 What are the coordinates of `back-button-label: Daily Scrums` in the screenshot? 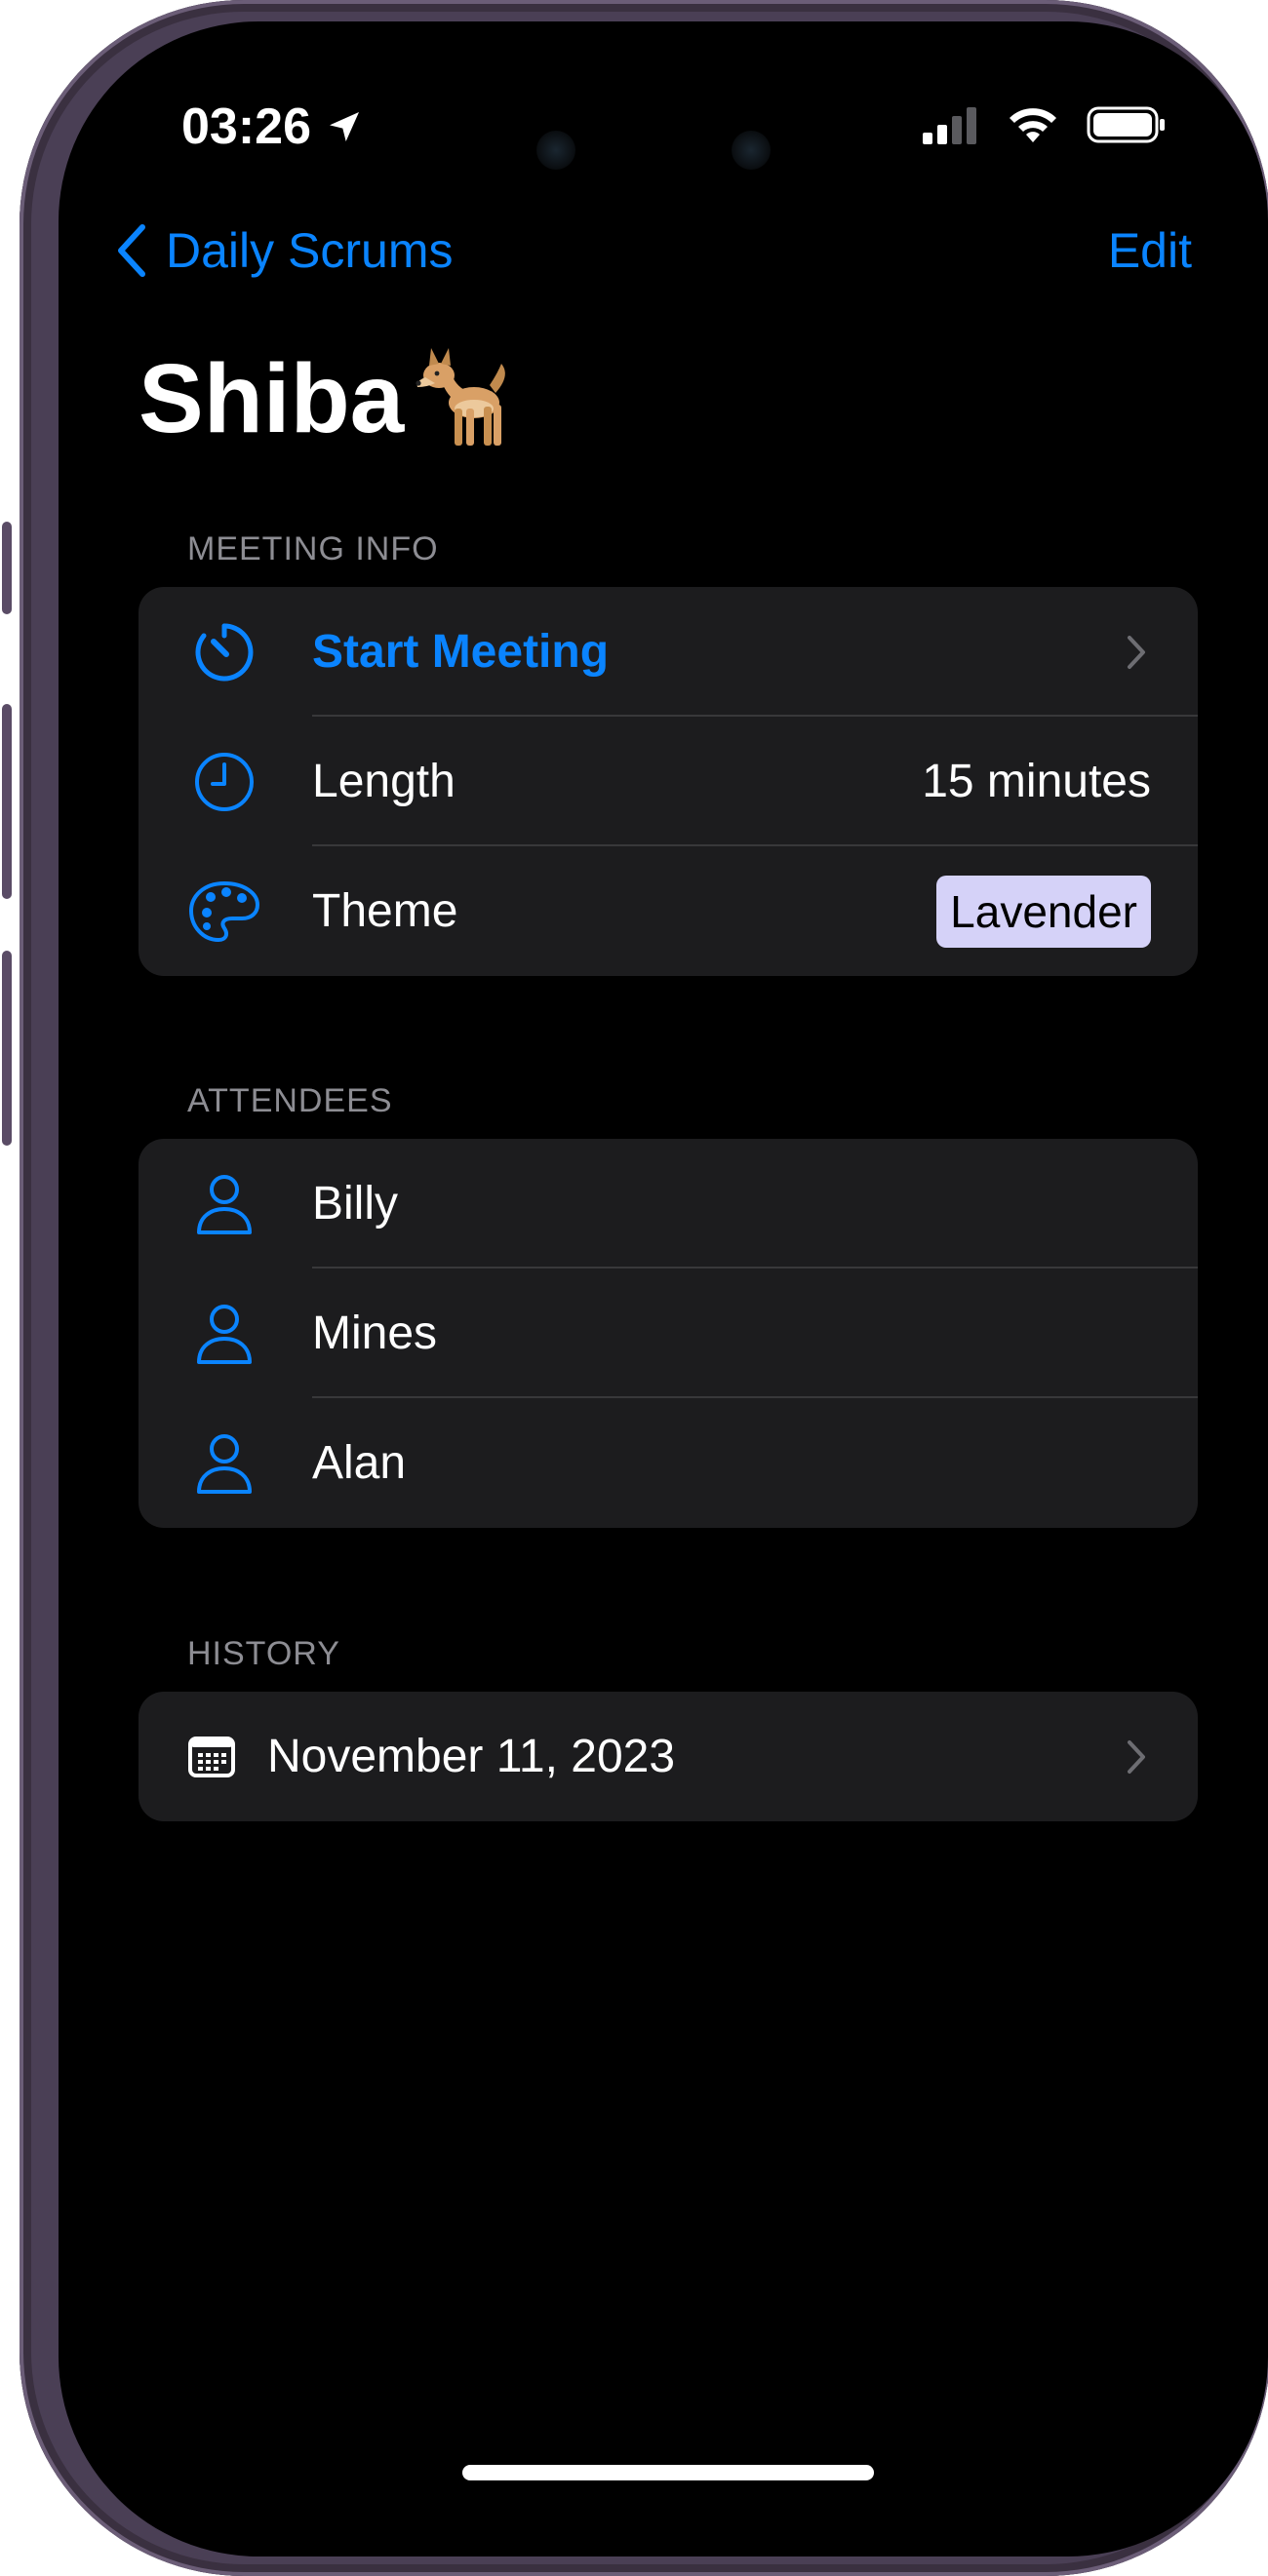 It's located at (310, 250).